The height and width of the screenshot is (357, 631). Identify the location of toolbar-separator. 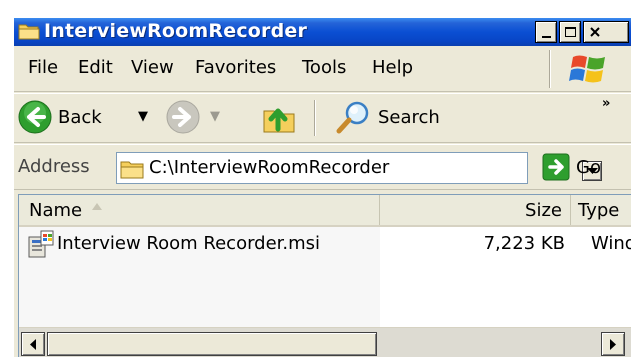
(315, 118).